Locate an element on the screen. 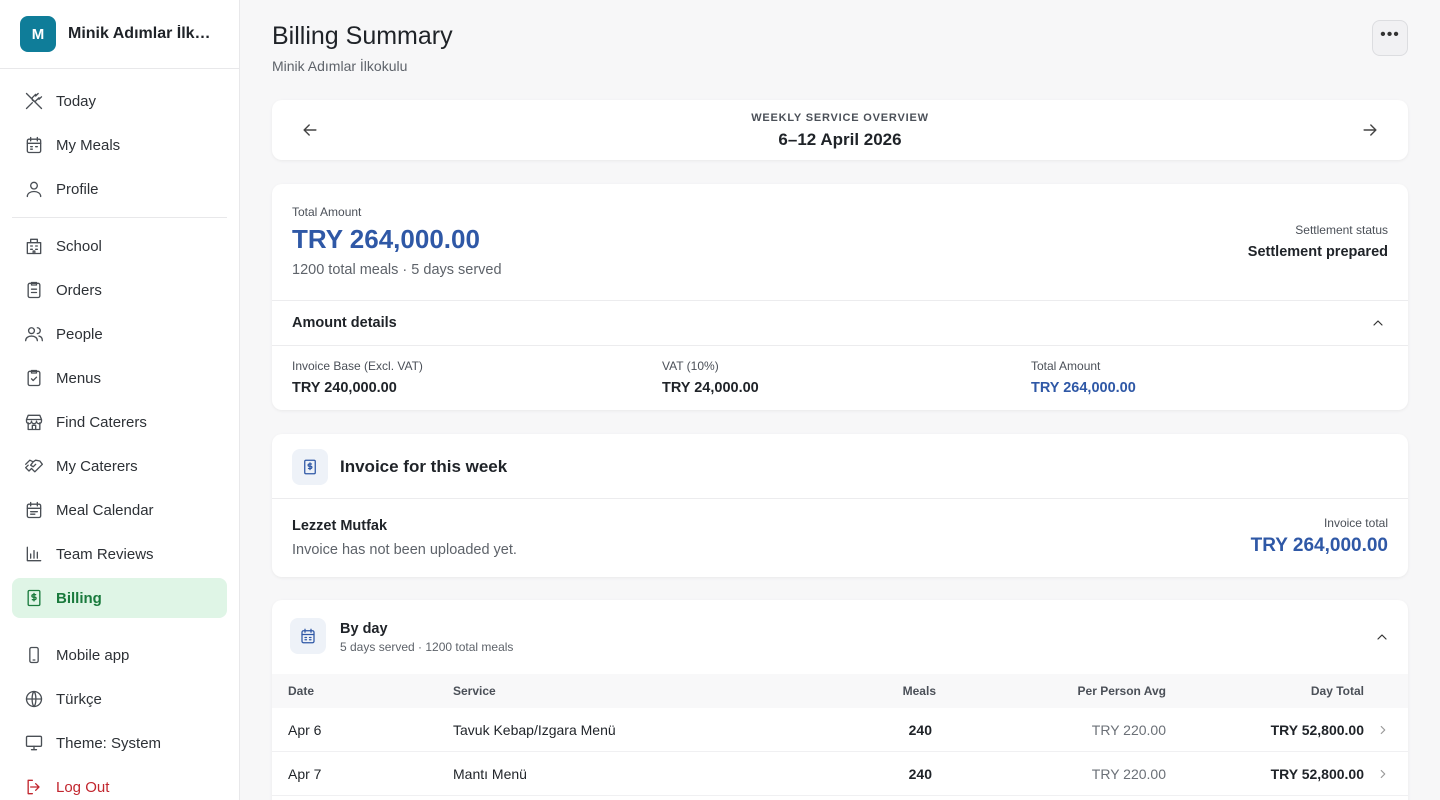 This screenshot has width=1440, height=800. sidebar-item-label: Team Reviews is located at coordinates (105, 554).